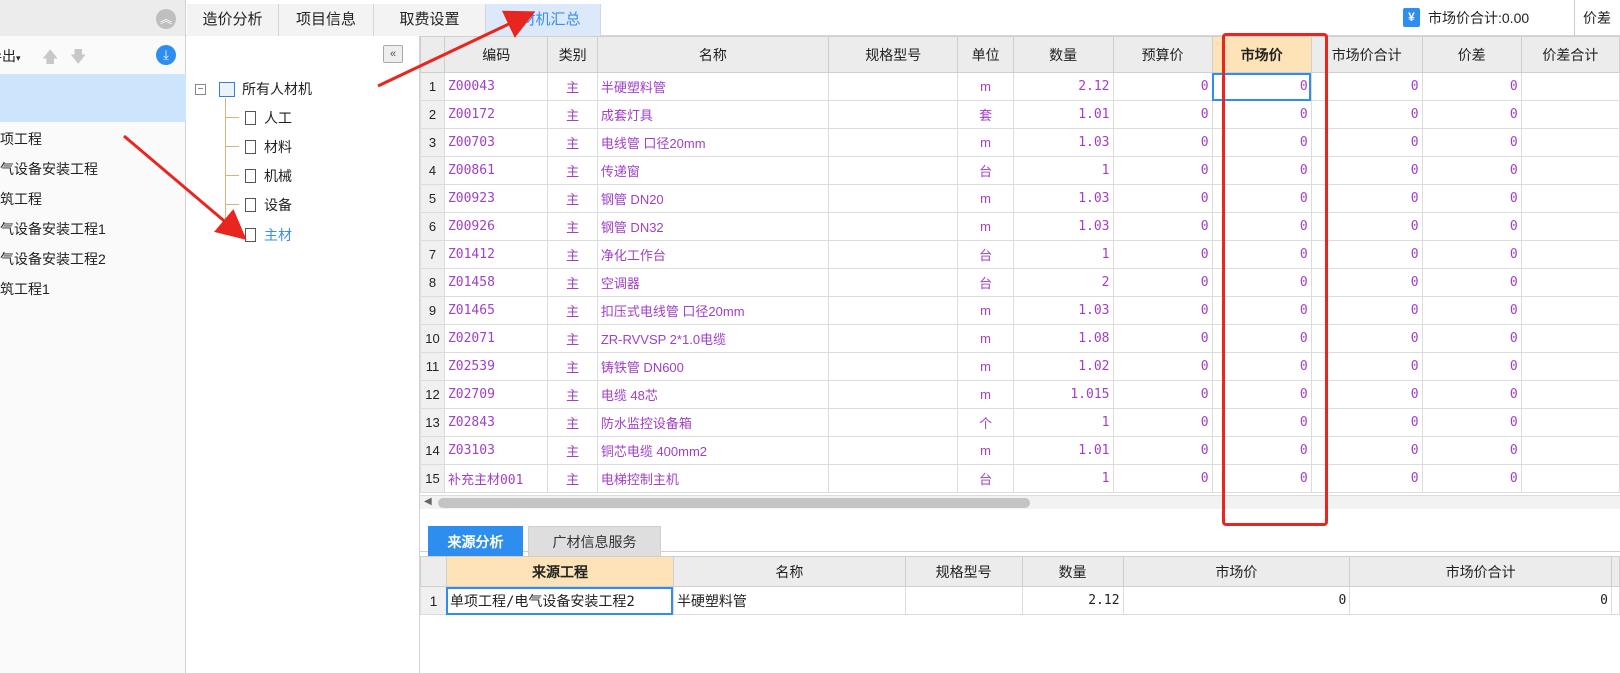 This screenshot has height=673, width=1620. What do you see at coordinates (268, 118) in the screenshot?
I see `tree-item-labor: 人工` at bounding box center [268, 118].